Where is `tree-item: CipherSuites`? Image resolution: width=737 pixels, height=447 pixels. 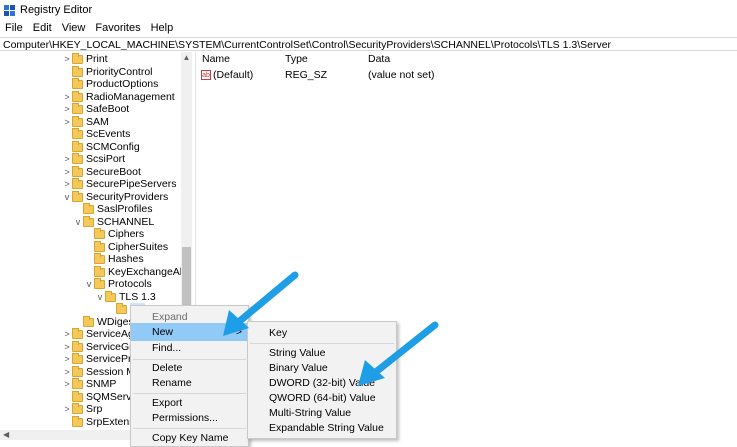
tree-item: CipherSuites is located at coordinates (126, 247).